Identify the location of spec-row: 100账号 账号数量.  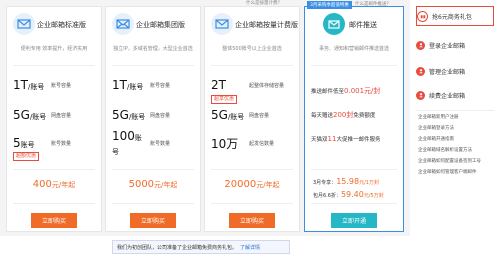
(154, 142).